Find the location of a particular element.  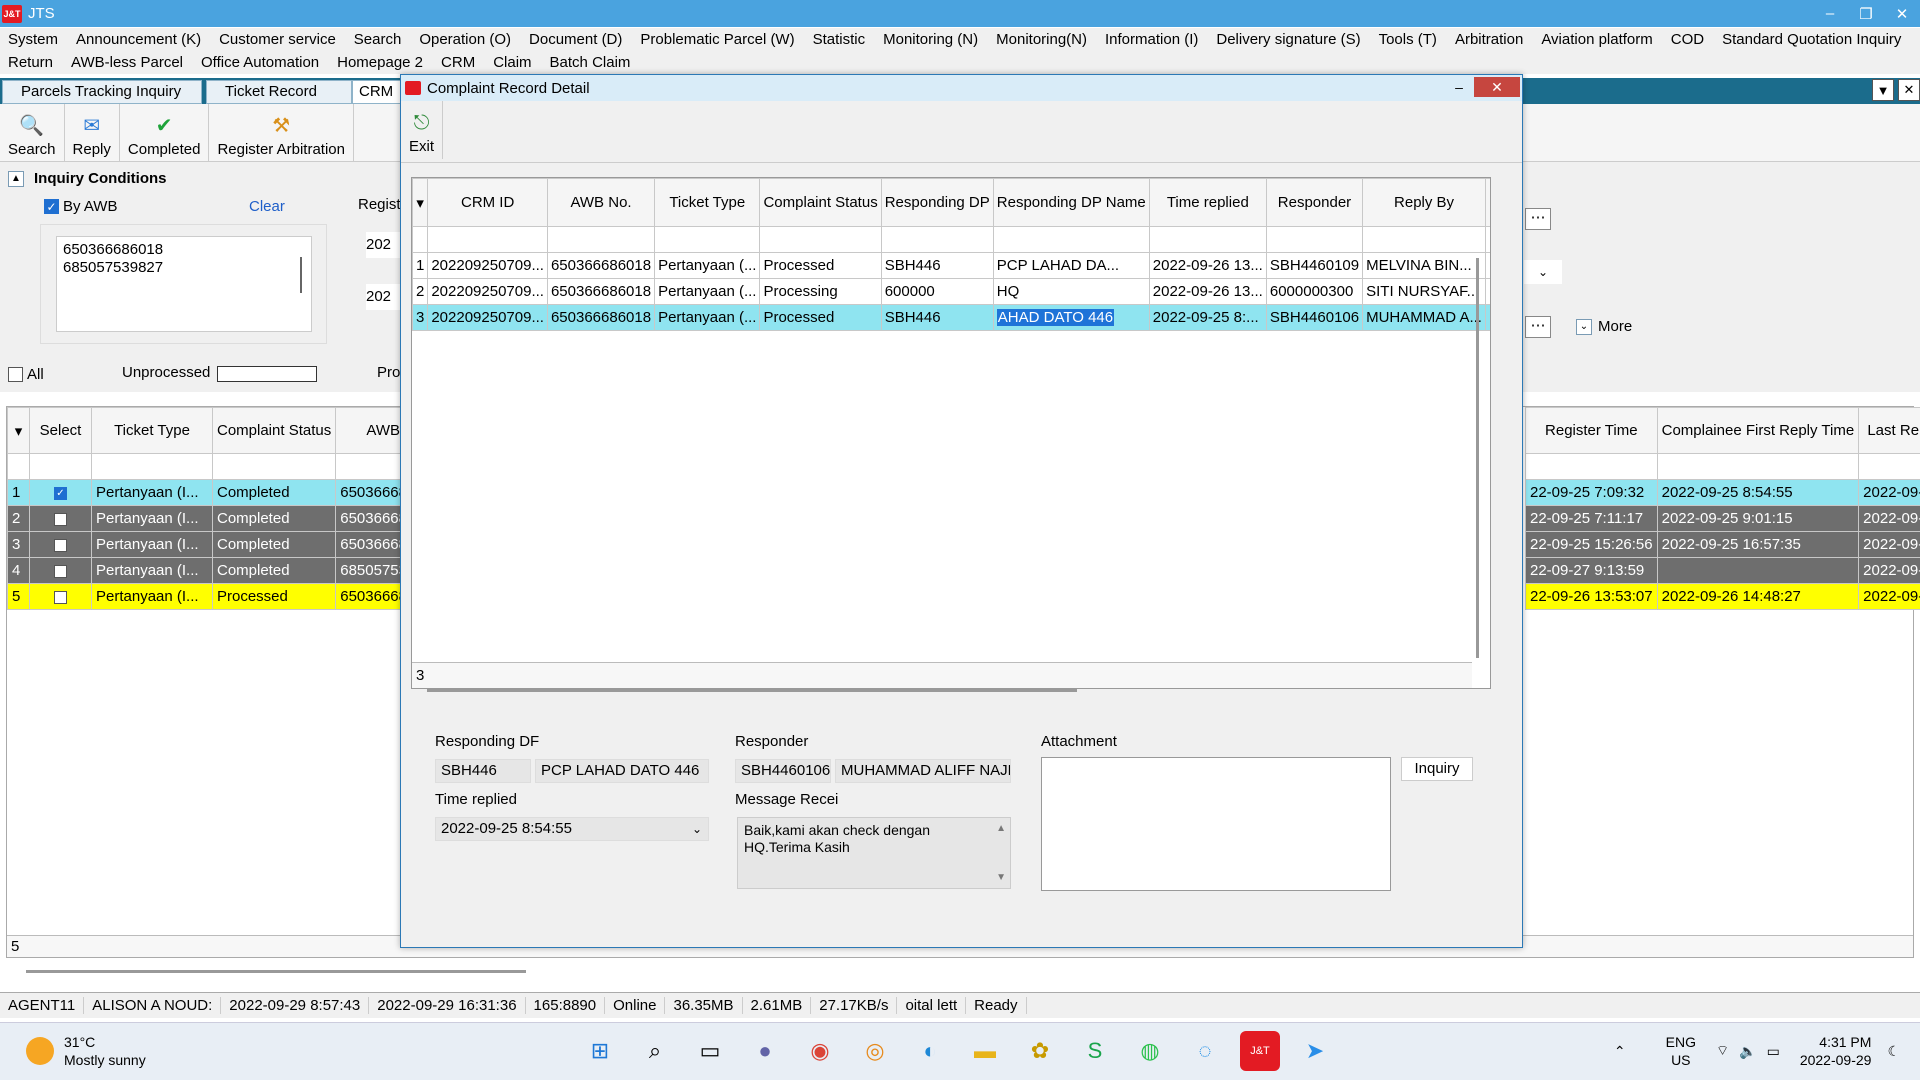

menu-item-row1-15: COD is located at coordinates (1687, 39).